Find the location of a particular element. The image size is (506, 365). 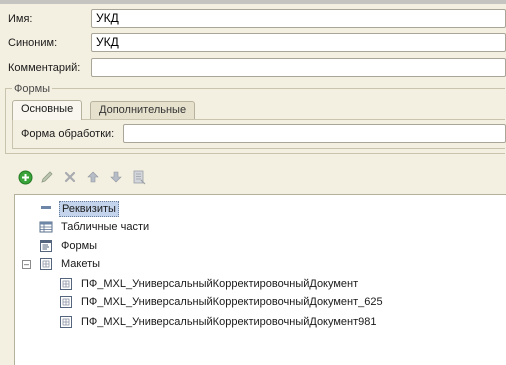

tree-item-label: Табличные части is located at coordinates (105, 227).